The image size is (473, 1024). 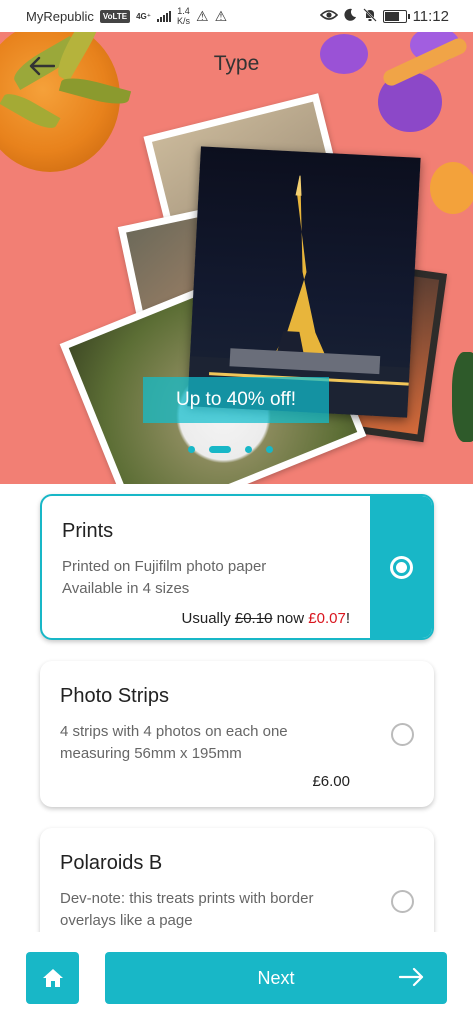 What do you see at coordinates (183, 21) in the screenshot?
I see `speed-unit: K/s` at bounding box center [183, 21].